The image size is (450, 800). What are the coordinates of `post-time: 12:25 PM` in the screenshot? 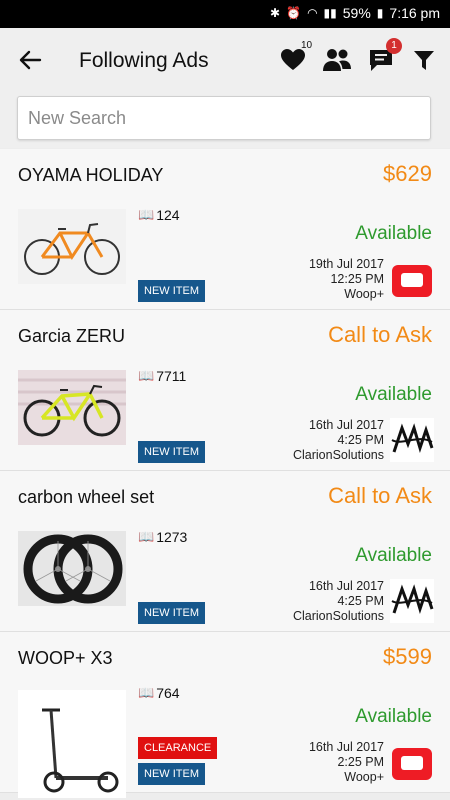 It's located at (357, 279).